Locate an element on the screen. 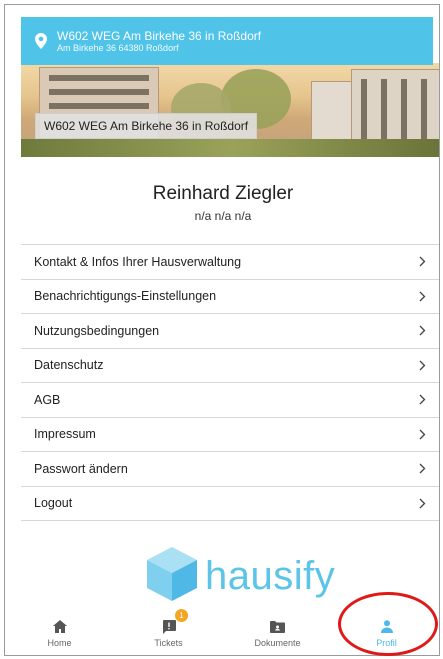  nav-dokumente: Dokumente is located at coordinates (277, 632).